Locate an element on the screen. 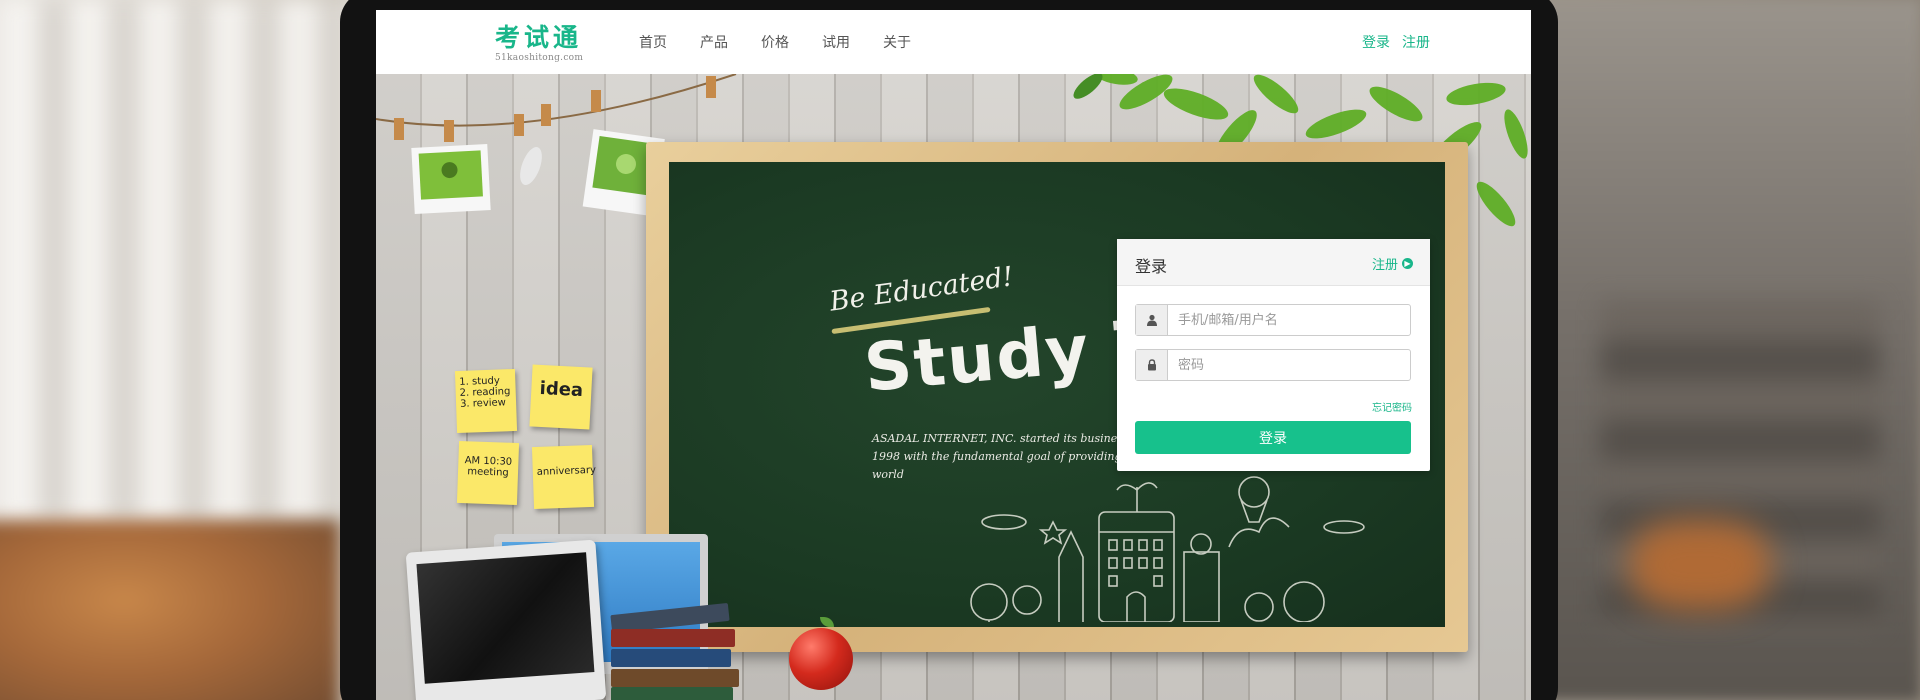  password-field is located at coordinates (1273, 365).